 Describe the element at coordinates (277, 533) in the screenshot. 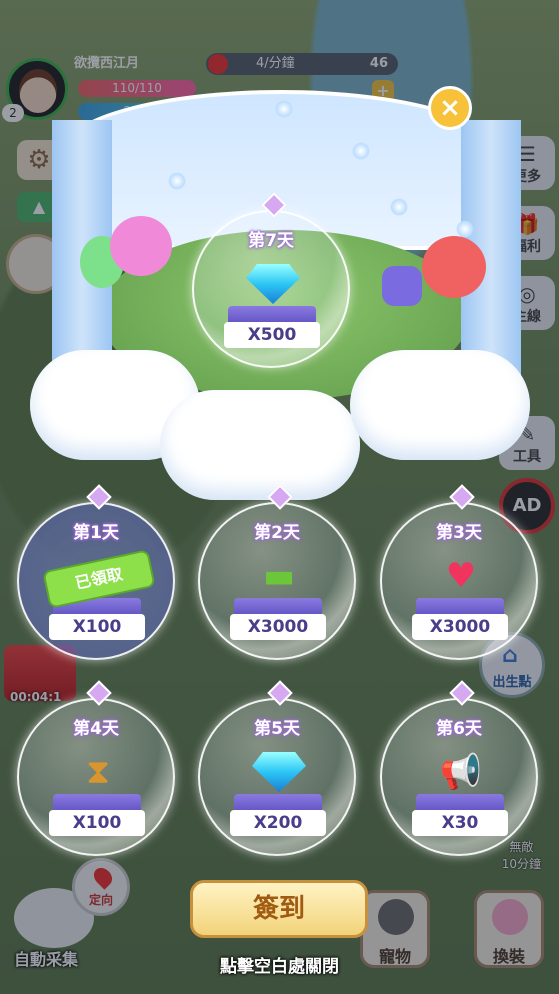

I see `day-label: 第2天` at that location.